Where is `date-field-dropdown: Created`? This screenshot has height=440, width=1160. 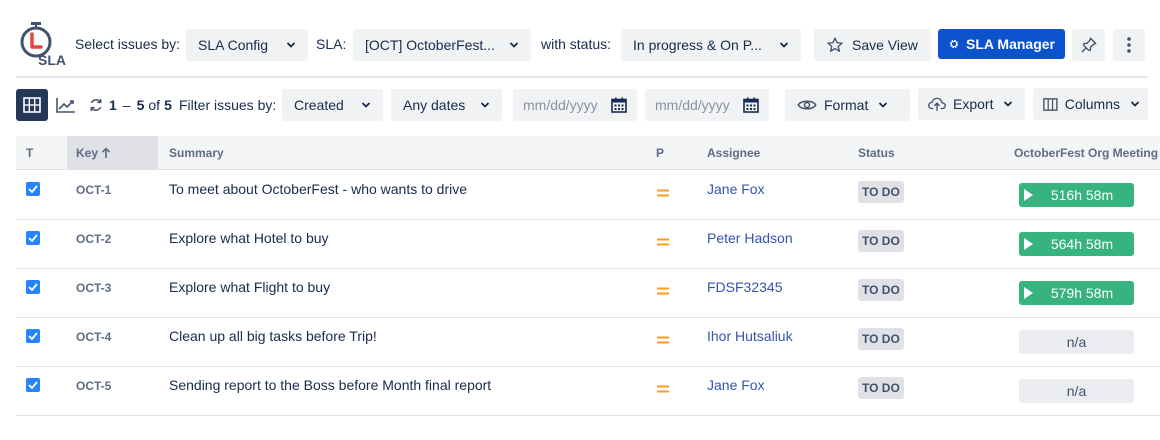 date-field-dropdown: Created is located at coordinates (332, 105).